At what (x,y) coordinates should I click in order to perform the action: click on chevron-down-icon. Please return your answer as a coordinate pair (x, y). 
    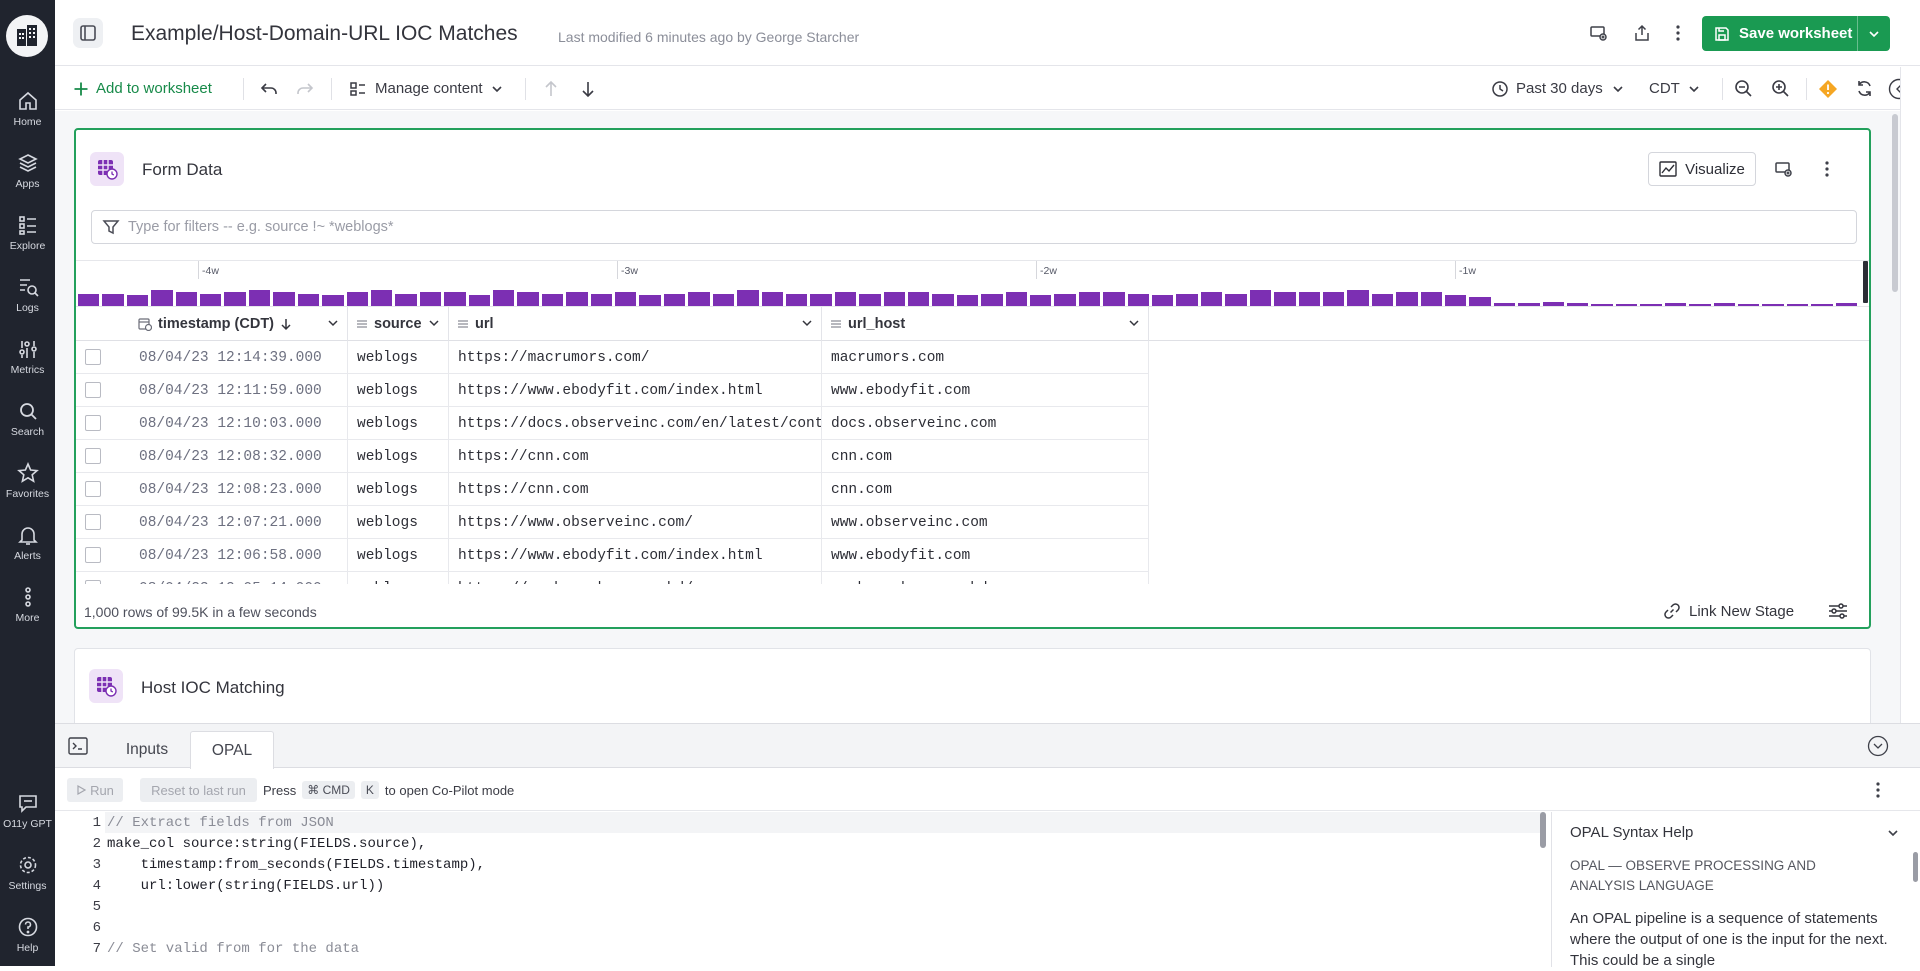
    Looking at the image, I should click on (1893, 833).